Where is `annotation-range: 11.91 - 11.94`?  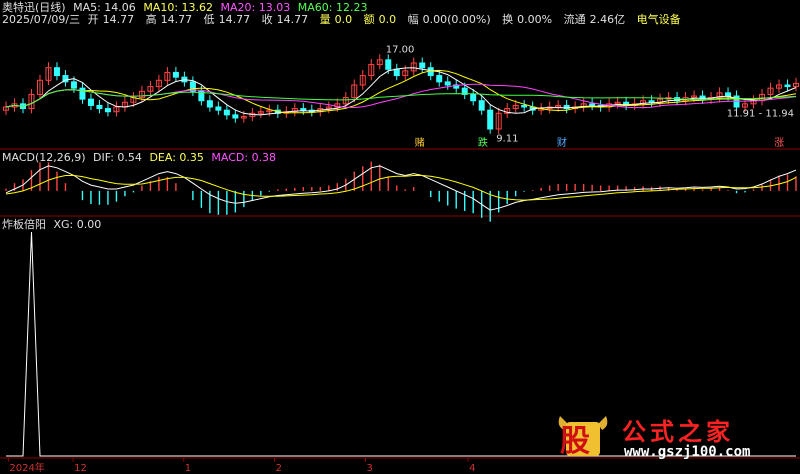 annotation-range: 11.91 - 11.94 is located at coordinates (760, 113).